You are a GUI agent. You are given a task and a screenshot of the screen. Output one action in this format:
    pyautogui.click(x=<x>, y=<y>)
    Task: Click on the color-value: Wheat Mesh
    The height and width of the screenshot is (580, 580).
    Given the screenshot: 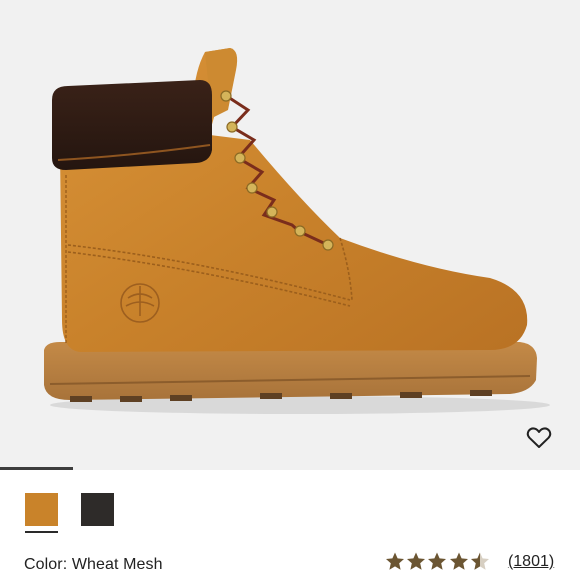 What is the action you would take?
    pyautogui.click(x=117, y=564)
    